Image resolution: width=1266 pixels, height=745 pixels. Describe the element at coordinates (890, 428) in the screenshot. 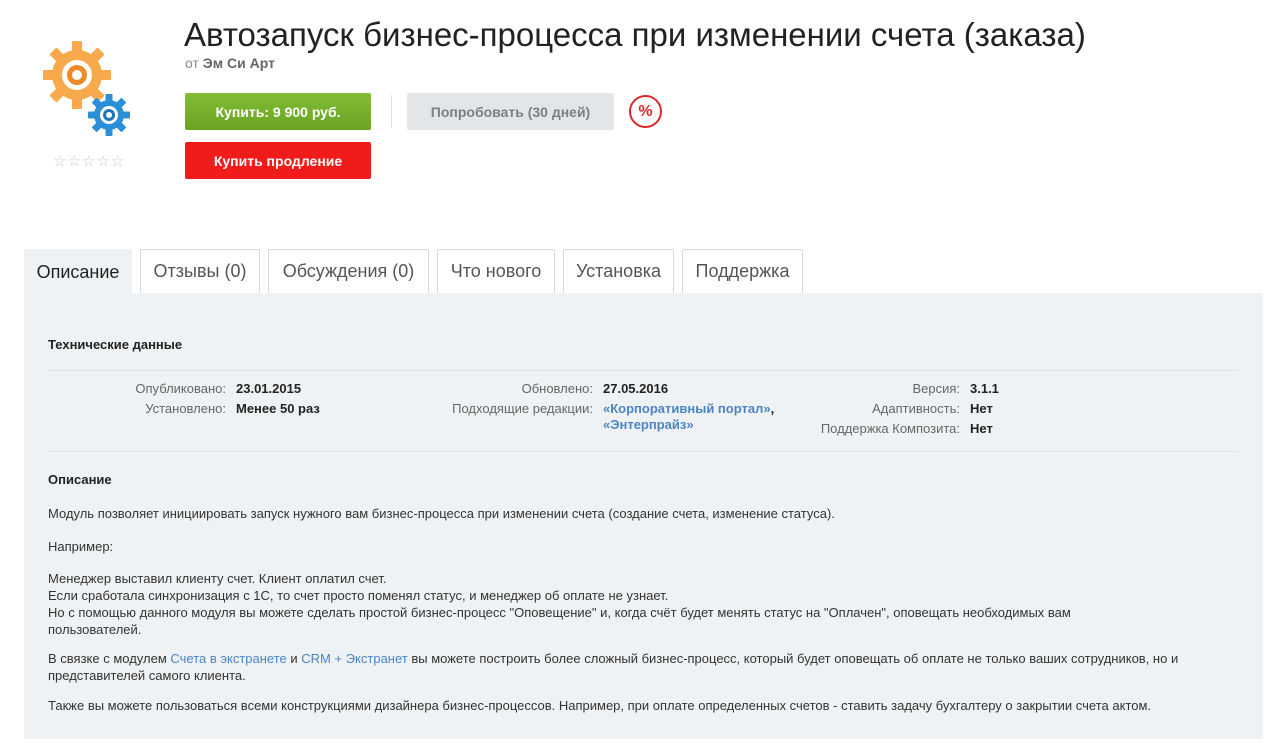

I see `composite-label: Поддержка Композита:` at that location.